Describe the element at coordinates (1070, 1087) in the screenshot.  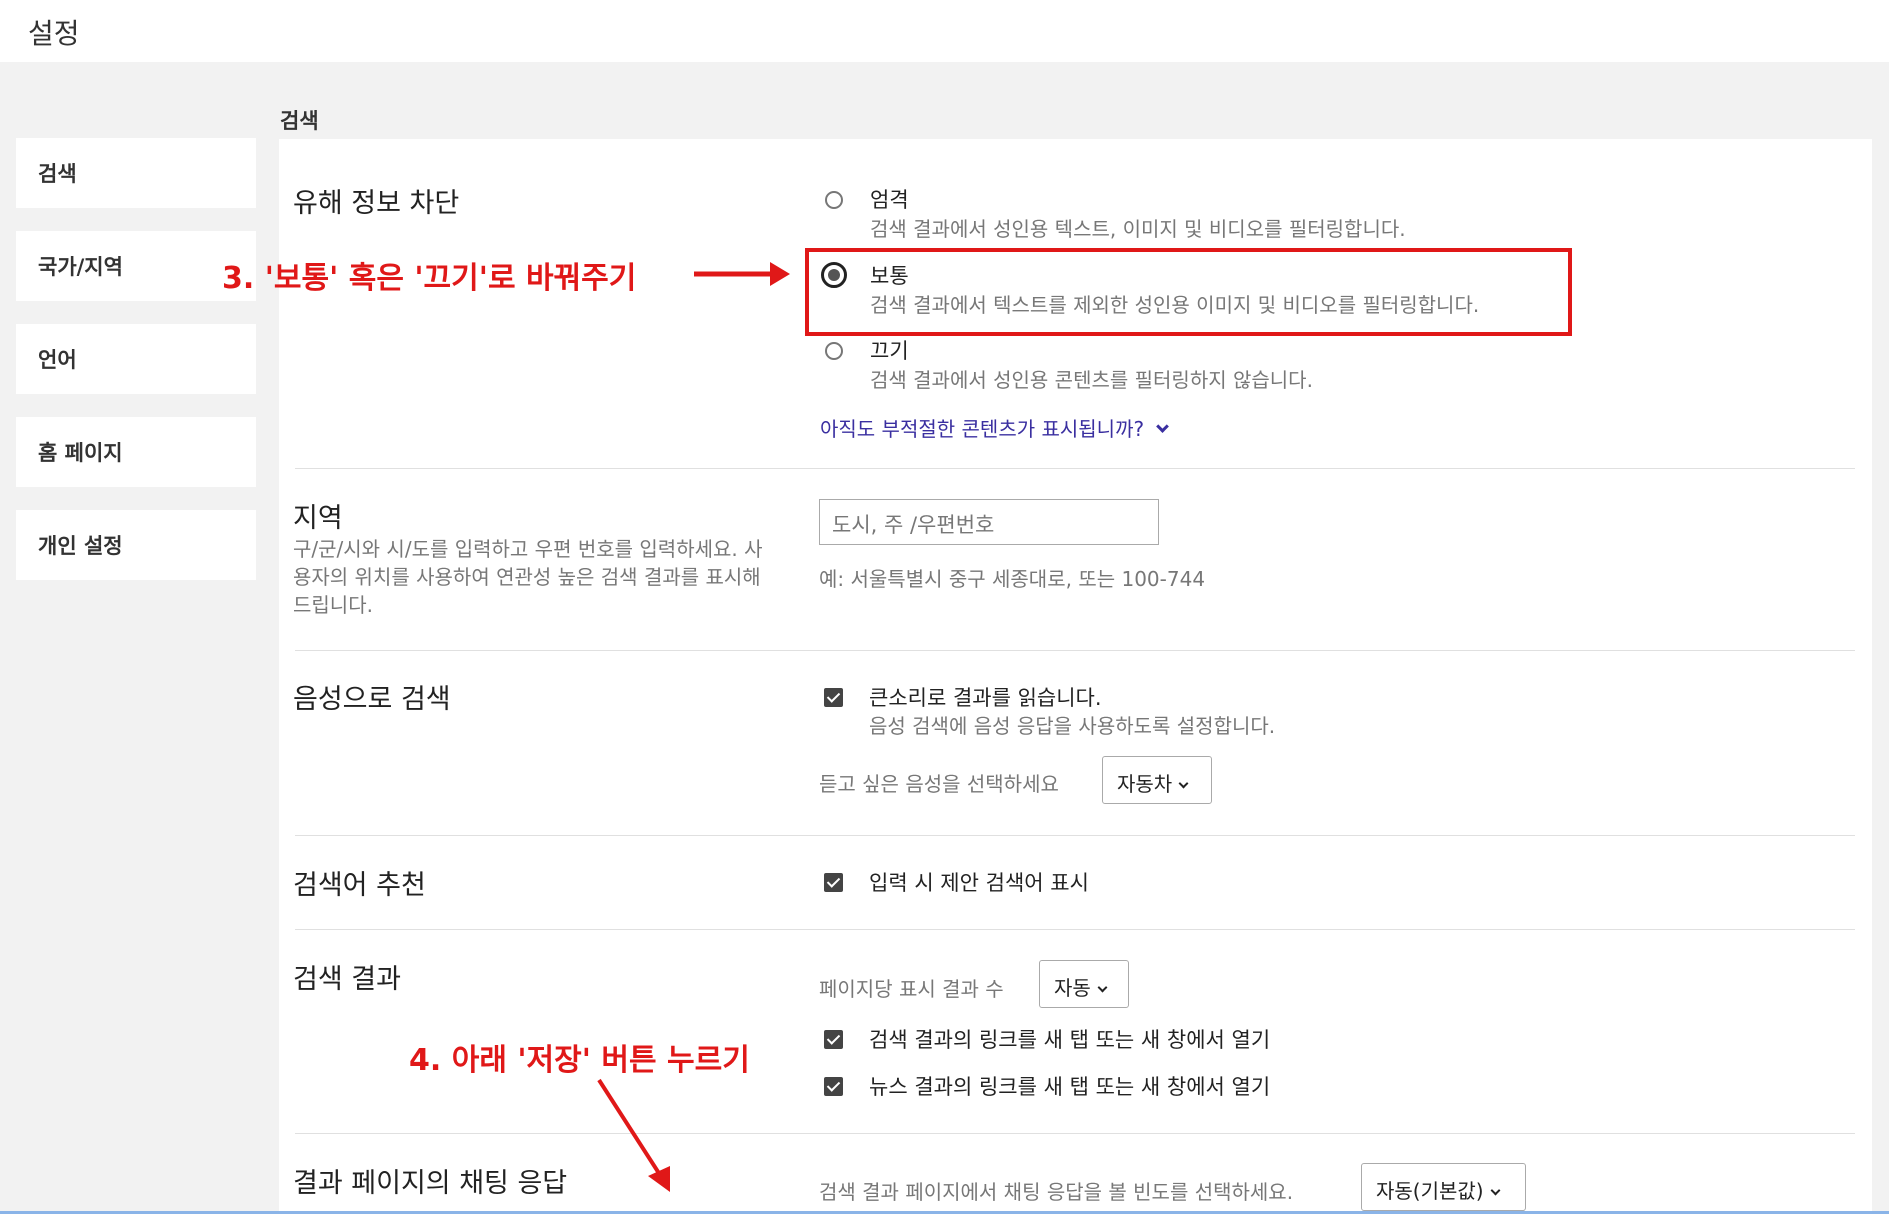
I see `news-new-tab-label: 뉴스 결과의 링크를 새 탭 또는 새 창에서 열기` at that location.